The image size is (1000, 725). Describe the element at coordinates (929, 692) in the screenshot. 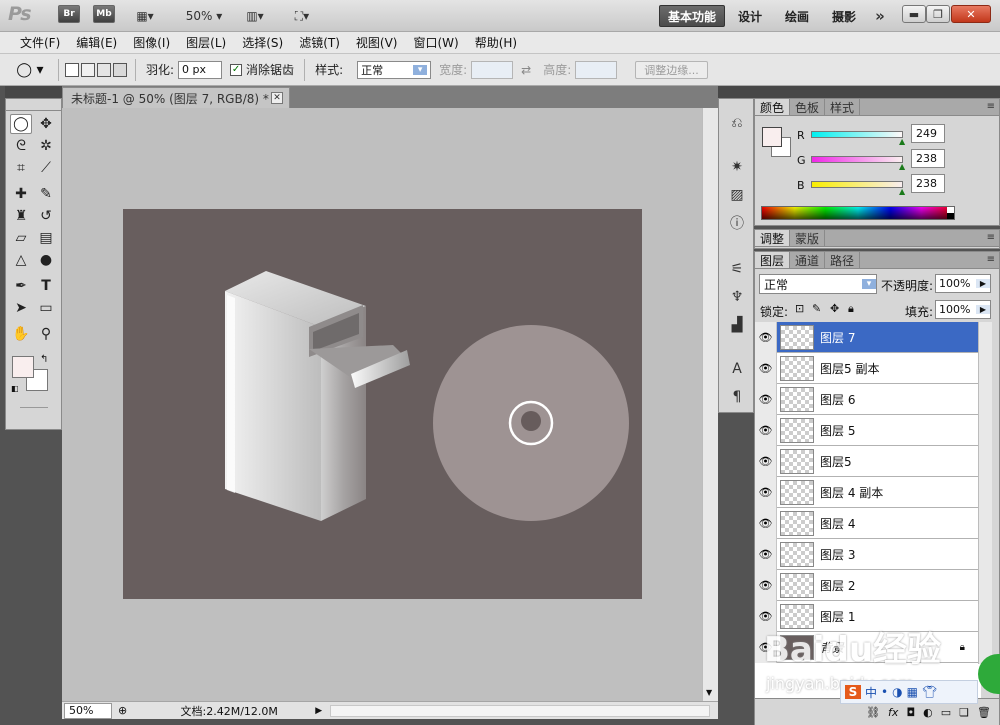

I see `ime-skin-icon: 👕︎` at that location.